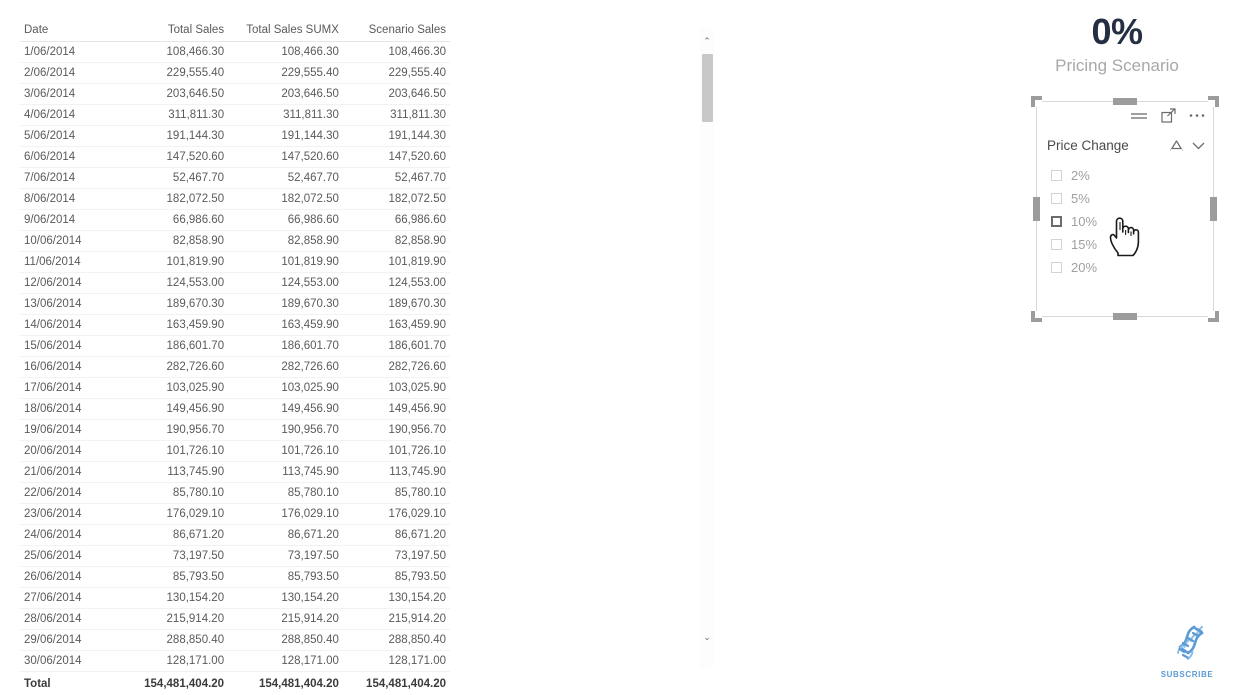 This screenshot has width=1234, height=695. Describe the element at coordinates (396, 367) in the screenshot. I see `cell-scenario-sales: 282,726.60` at that location.